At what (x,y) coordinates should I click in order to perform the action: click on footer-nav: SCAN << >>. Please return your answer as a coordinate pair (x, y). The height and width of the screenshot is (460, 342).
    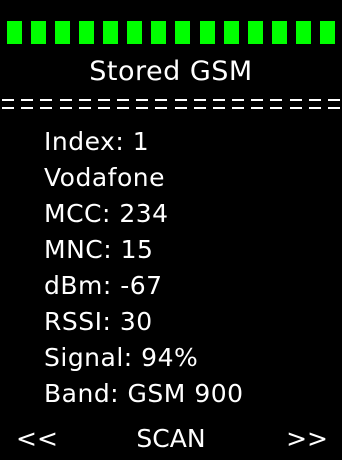
    Looking at the image, I should click on (171, 439).